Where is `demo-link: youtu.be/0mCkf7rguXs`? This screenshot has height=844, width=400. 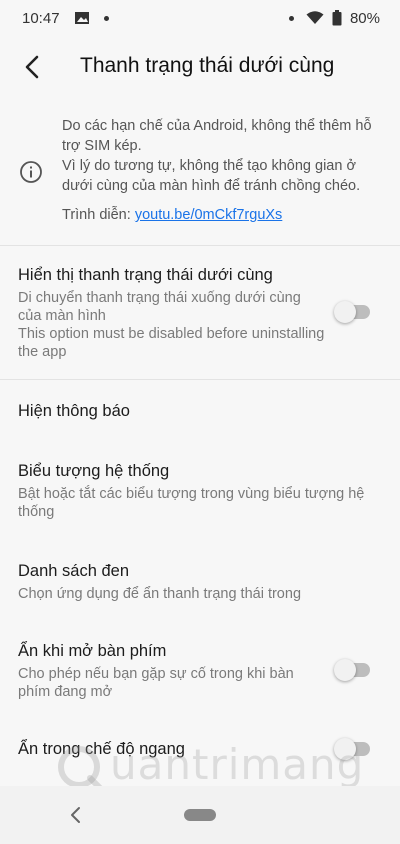
demo-link: youtu.be/0mCkf7rguXs is located at coordinates (209, 215).